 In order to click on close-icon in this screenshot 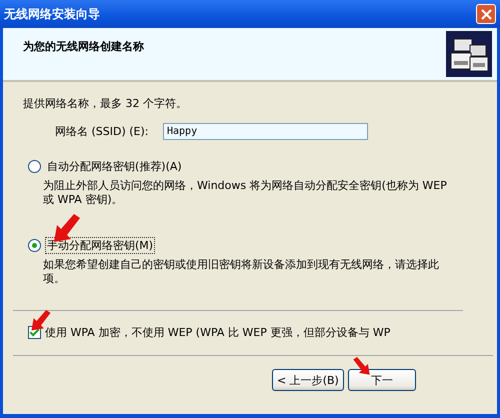, I will do `click(486, 14)`.